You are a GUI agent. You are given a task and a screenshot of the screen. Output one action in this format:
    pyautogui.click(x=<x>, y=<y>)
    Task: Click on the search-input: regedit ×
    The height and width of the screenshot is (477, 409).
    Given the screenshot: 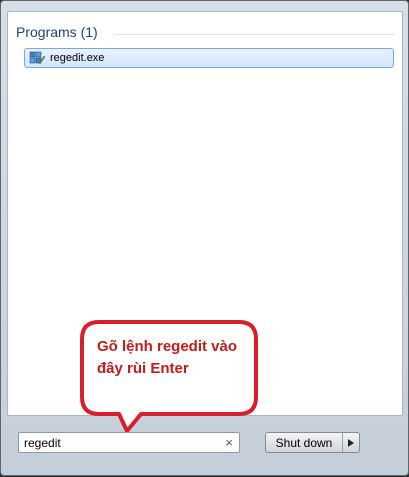 What is the action you would take?
    pyautogui.click(x=129, y=442)
    